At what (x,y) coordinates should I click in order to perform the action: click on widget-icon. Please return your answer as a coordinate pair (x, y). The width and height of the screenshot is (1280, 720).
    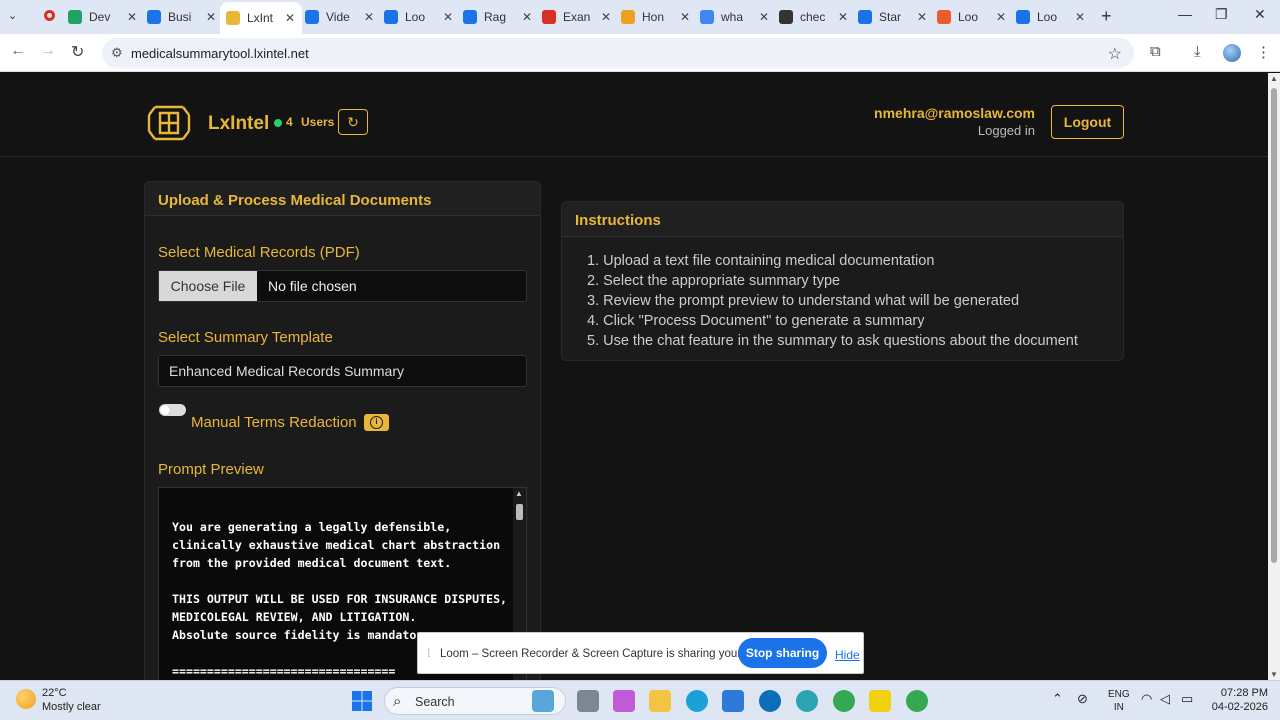
    Looking at the image, I should click on (543, 701).